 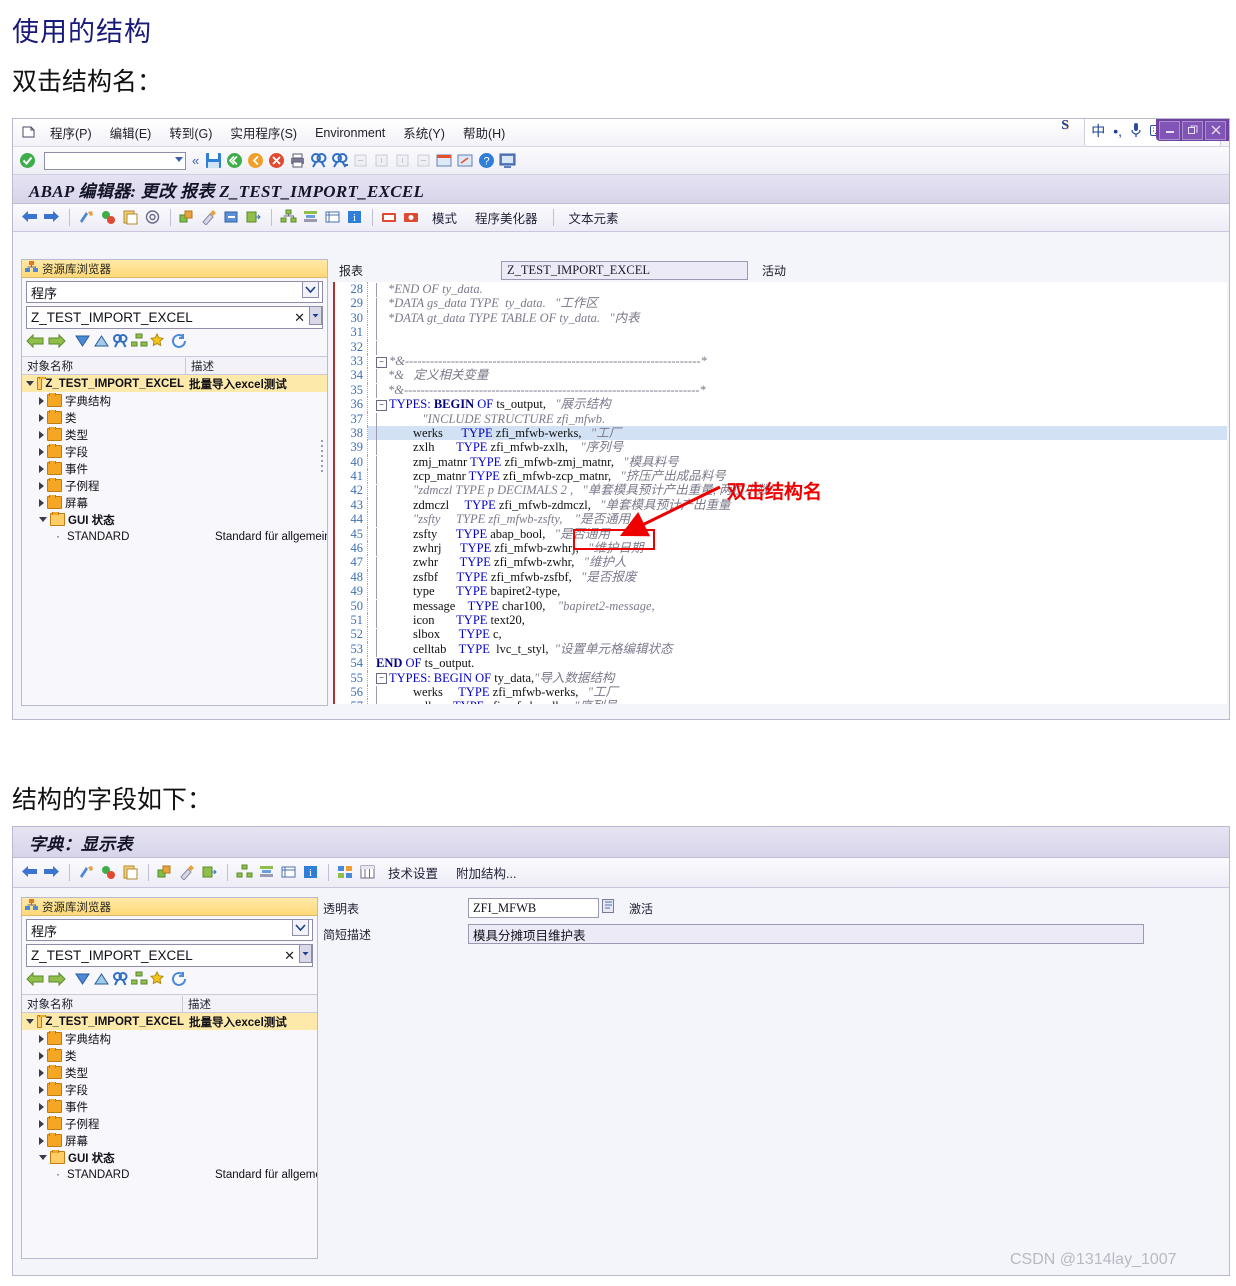 I want to click on code-line: 54 END OF ts_output., so click(x=781, y=663).